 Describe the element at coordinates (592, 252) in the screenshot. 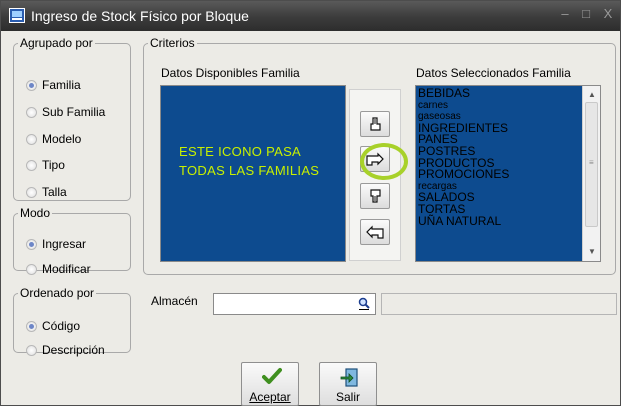

I see `scroll-down-icon: ▼` at that location.